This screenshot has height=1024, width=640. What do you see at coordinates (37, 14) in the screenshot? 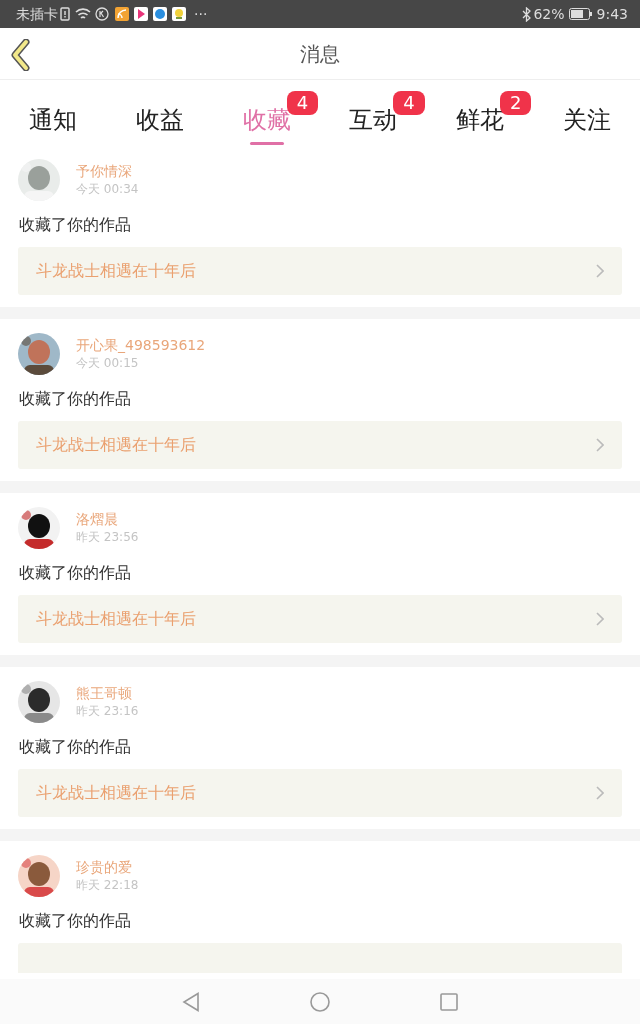
I see `carrier-text: 未插卡` at bounding box center [37, 14].